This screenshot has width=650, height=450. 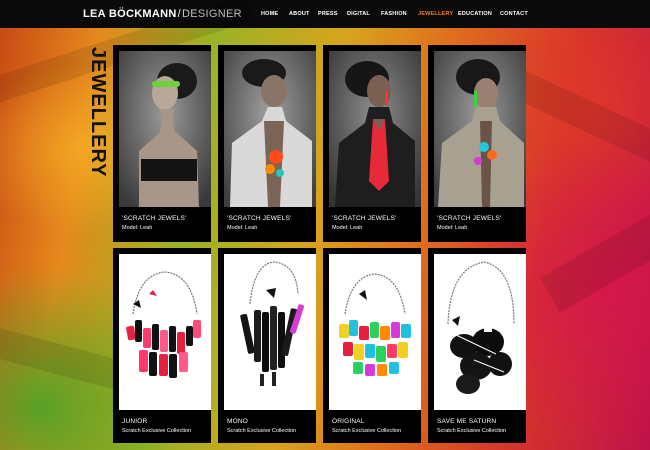 I want to click on gallery-card-model-3: 'SCRATCH JEWELS' Model: Leah, so click(x=372, y=143).